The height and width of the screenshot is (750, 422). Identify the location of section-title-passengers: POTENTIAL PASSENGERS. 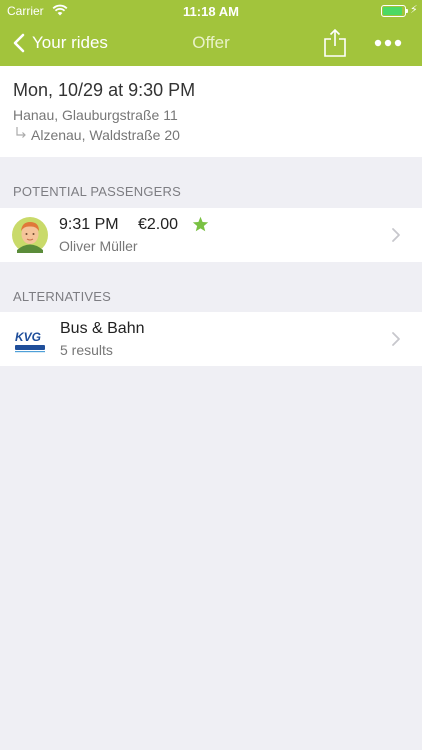
(97, 191).